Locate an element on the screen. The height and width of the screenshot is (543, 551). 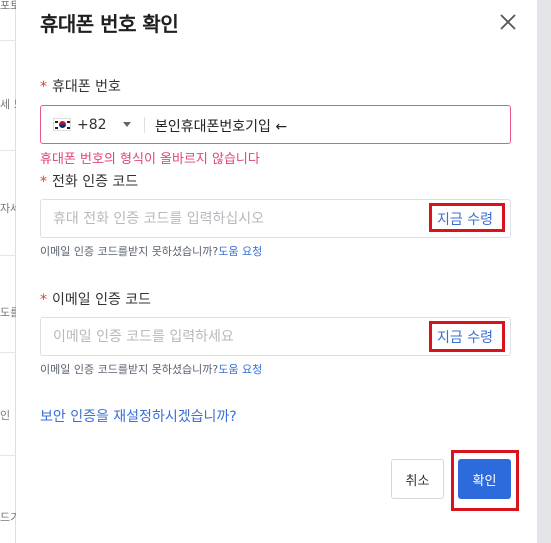
background-text: 자세 is located at coordinates (8, 208).